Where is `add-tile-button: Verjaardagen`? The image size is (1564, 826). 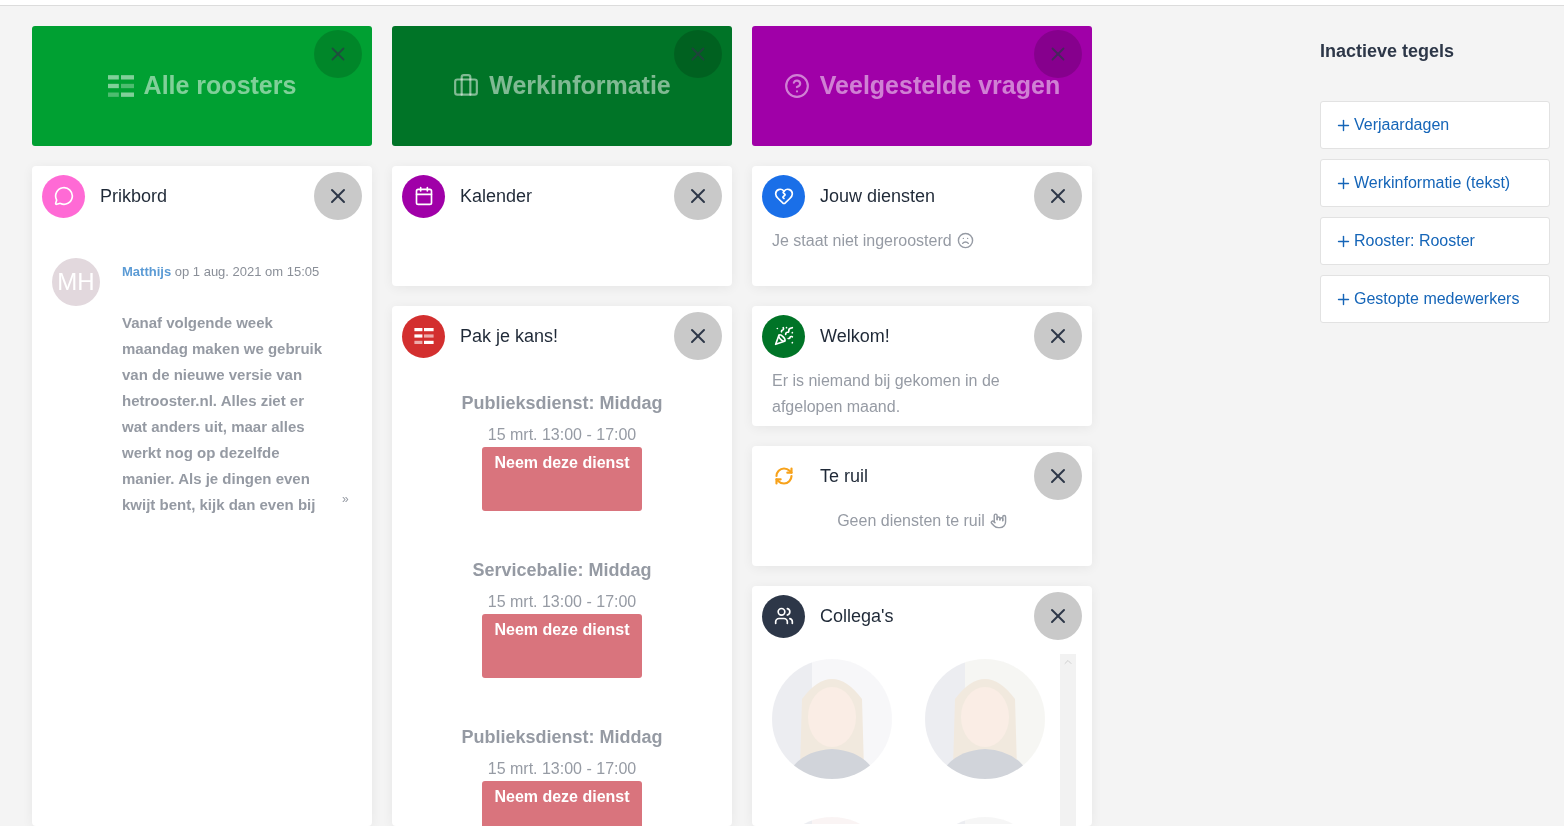 add-tile-button: Verjaardagen is located at coordinates (1435, 125).